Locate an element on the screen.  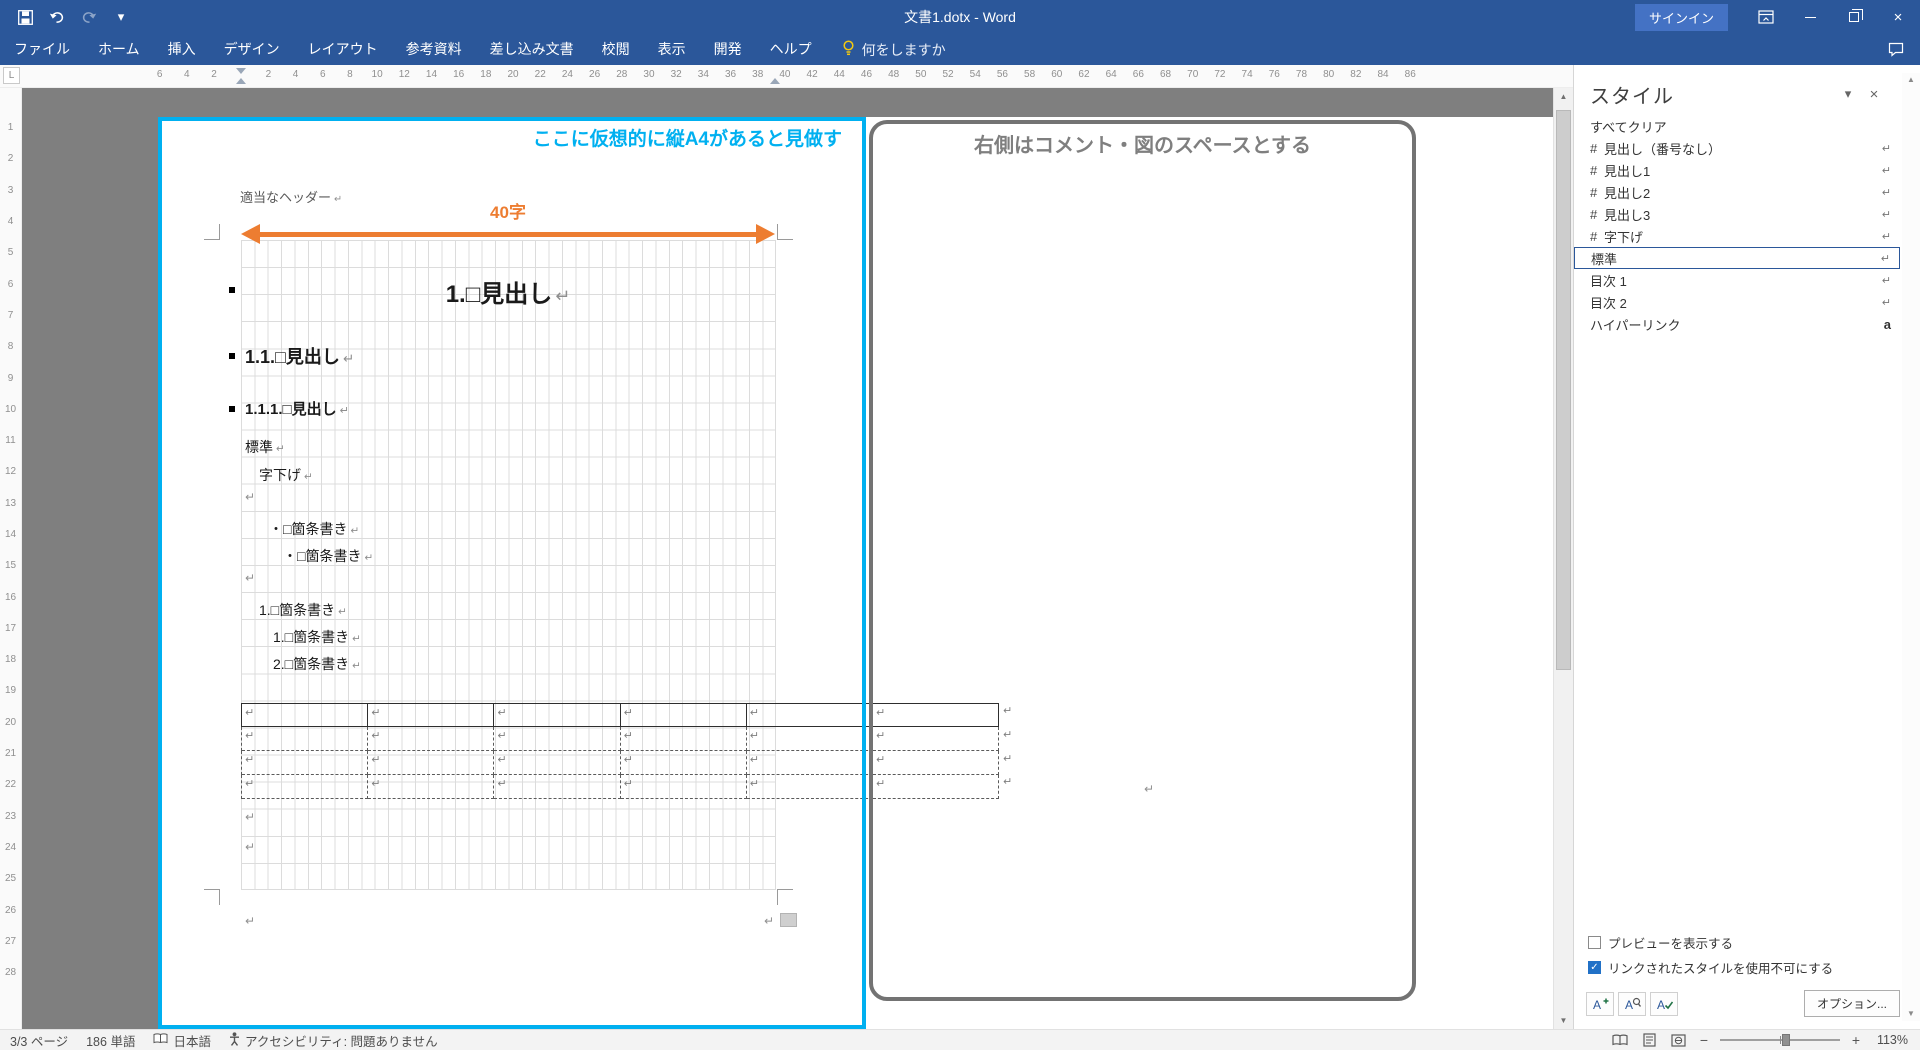
zoom-slider-thumb is located at coordinates (1786, 1040).